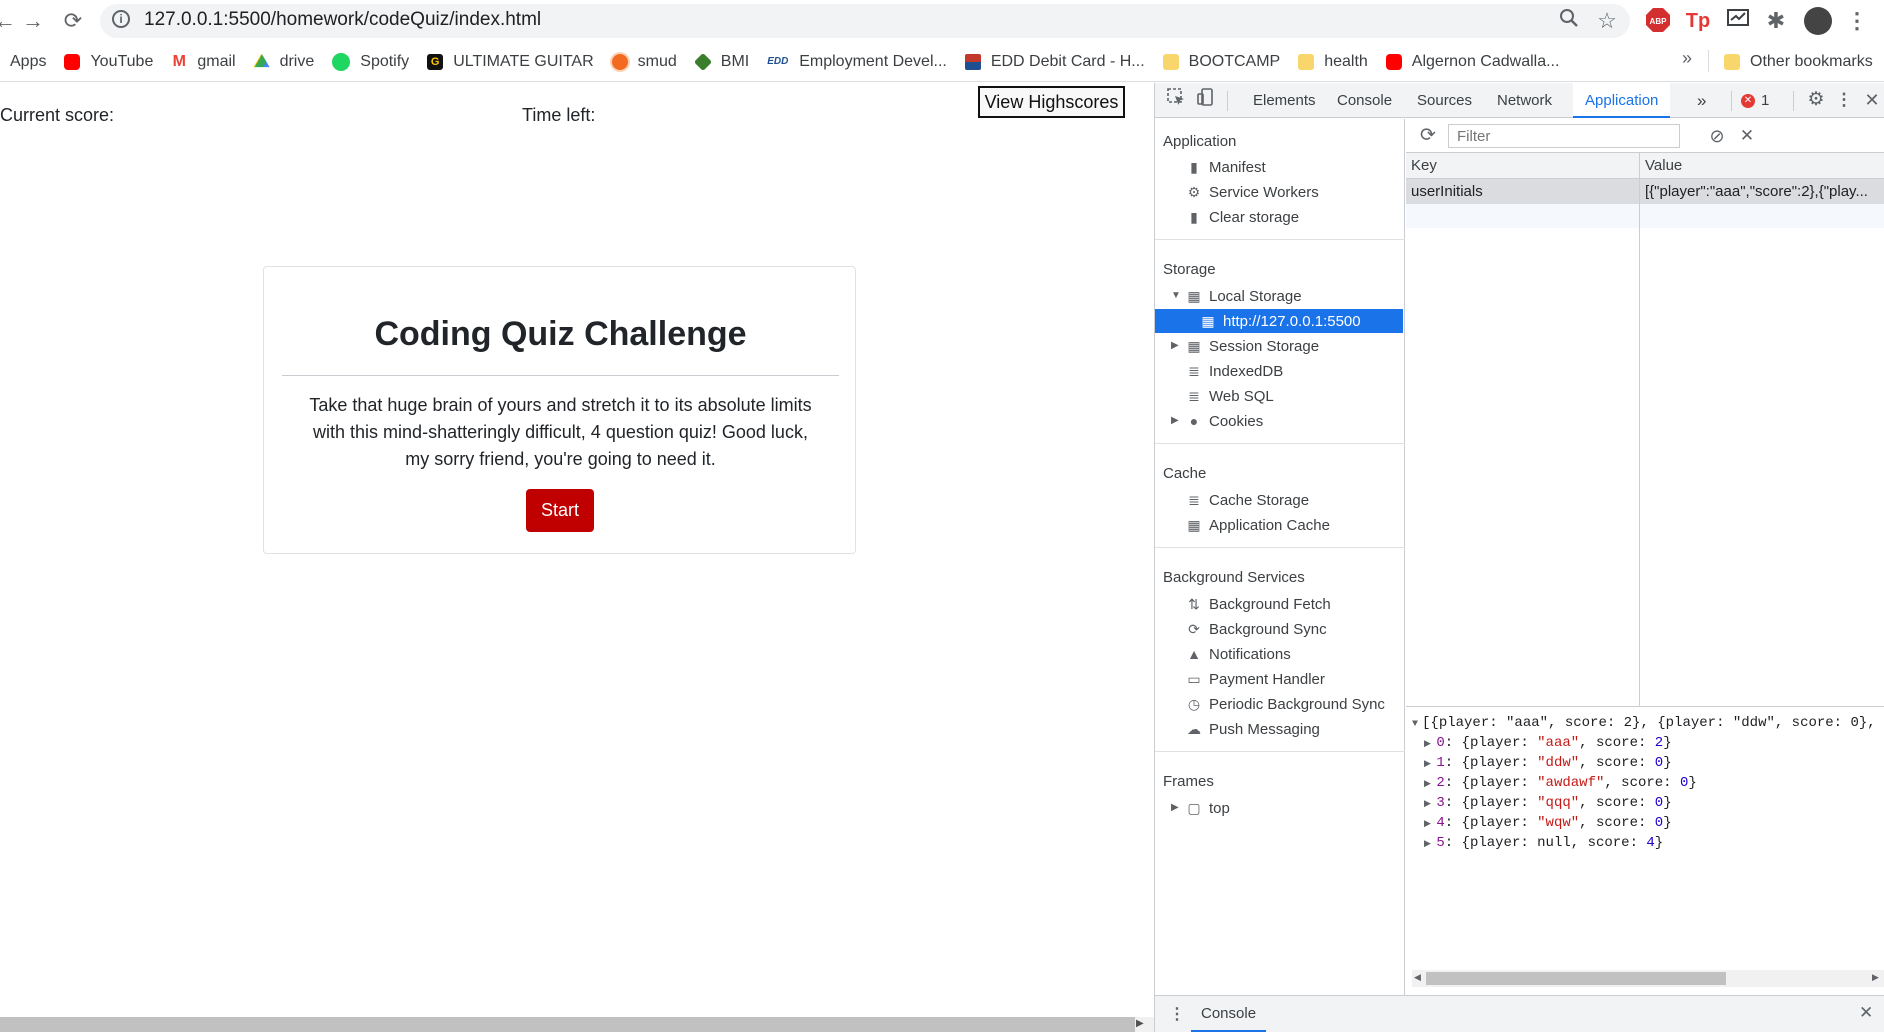 The image size is (1884, 1032). What do you see at coordinates (1176, 100) in the screenshot?
I see `inspect-element-icon` at bounding box center [1176, 100].